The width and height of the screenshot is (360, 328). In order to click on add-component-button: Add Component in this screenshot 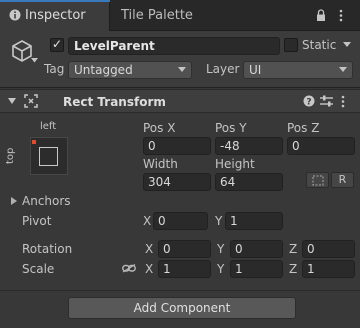, I will do `click(182, 308)`.